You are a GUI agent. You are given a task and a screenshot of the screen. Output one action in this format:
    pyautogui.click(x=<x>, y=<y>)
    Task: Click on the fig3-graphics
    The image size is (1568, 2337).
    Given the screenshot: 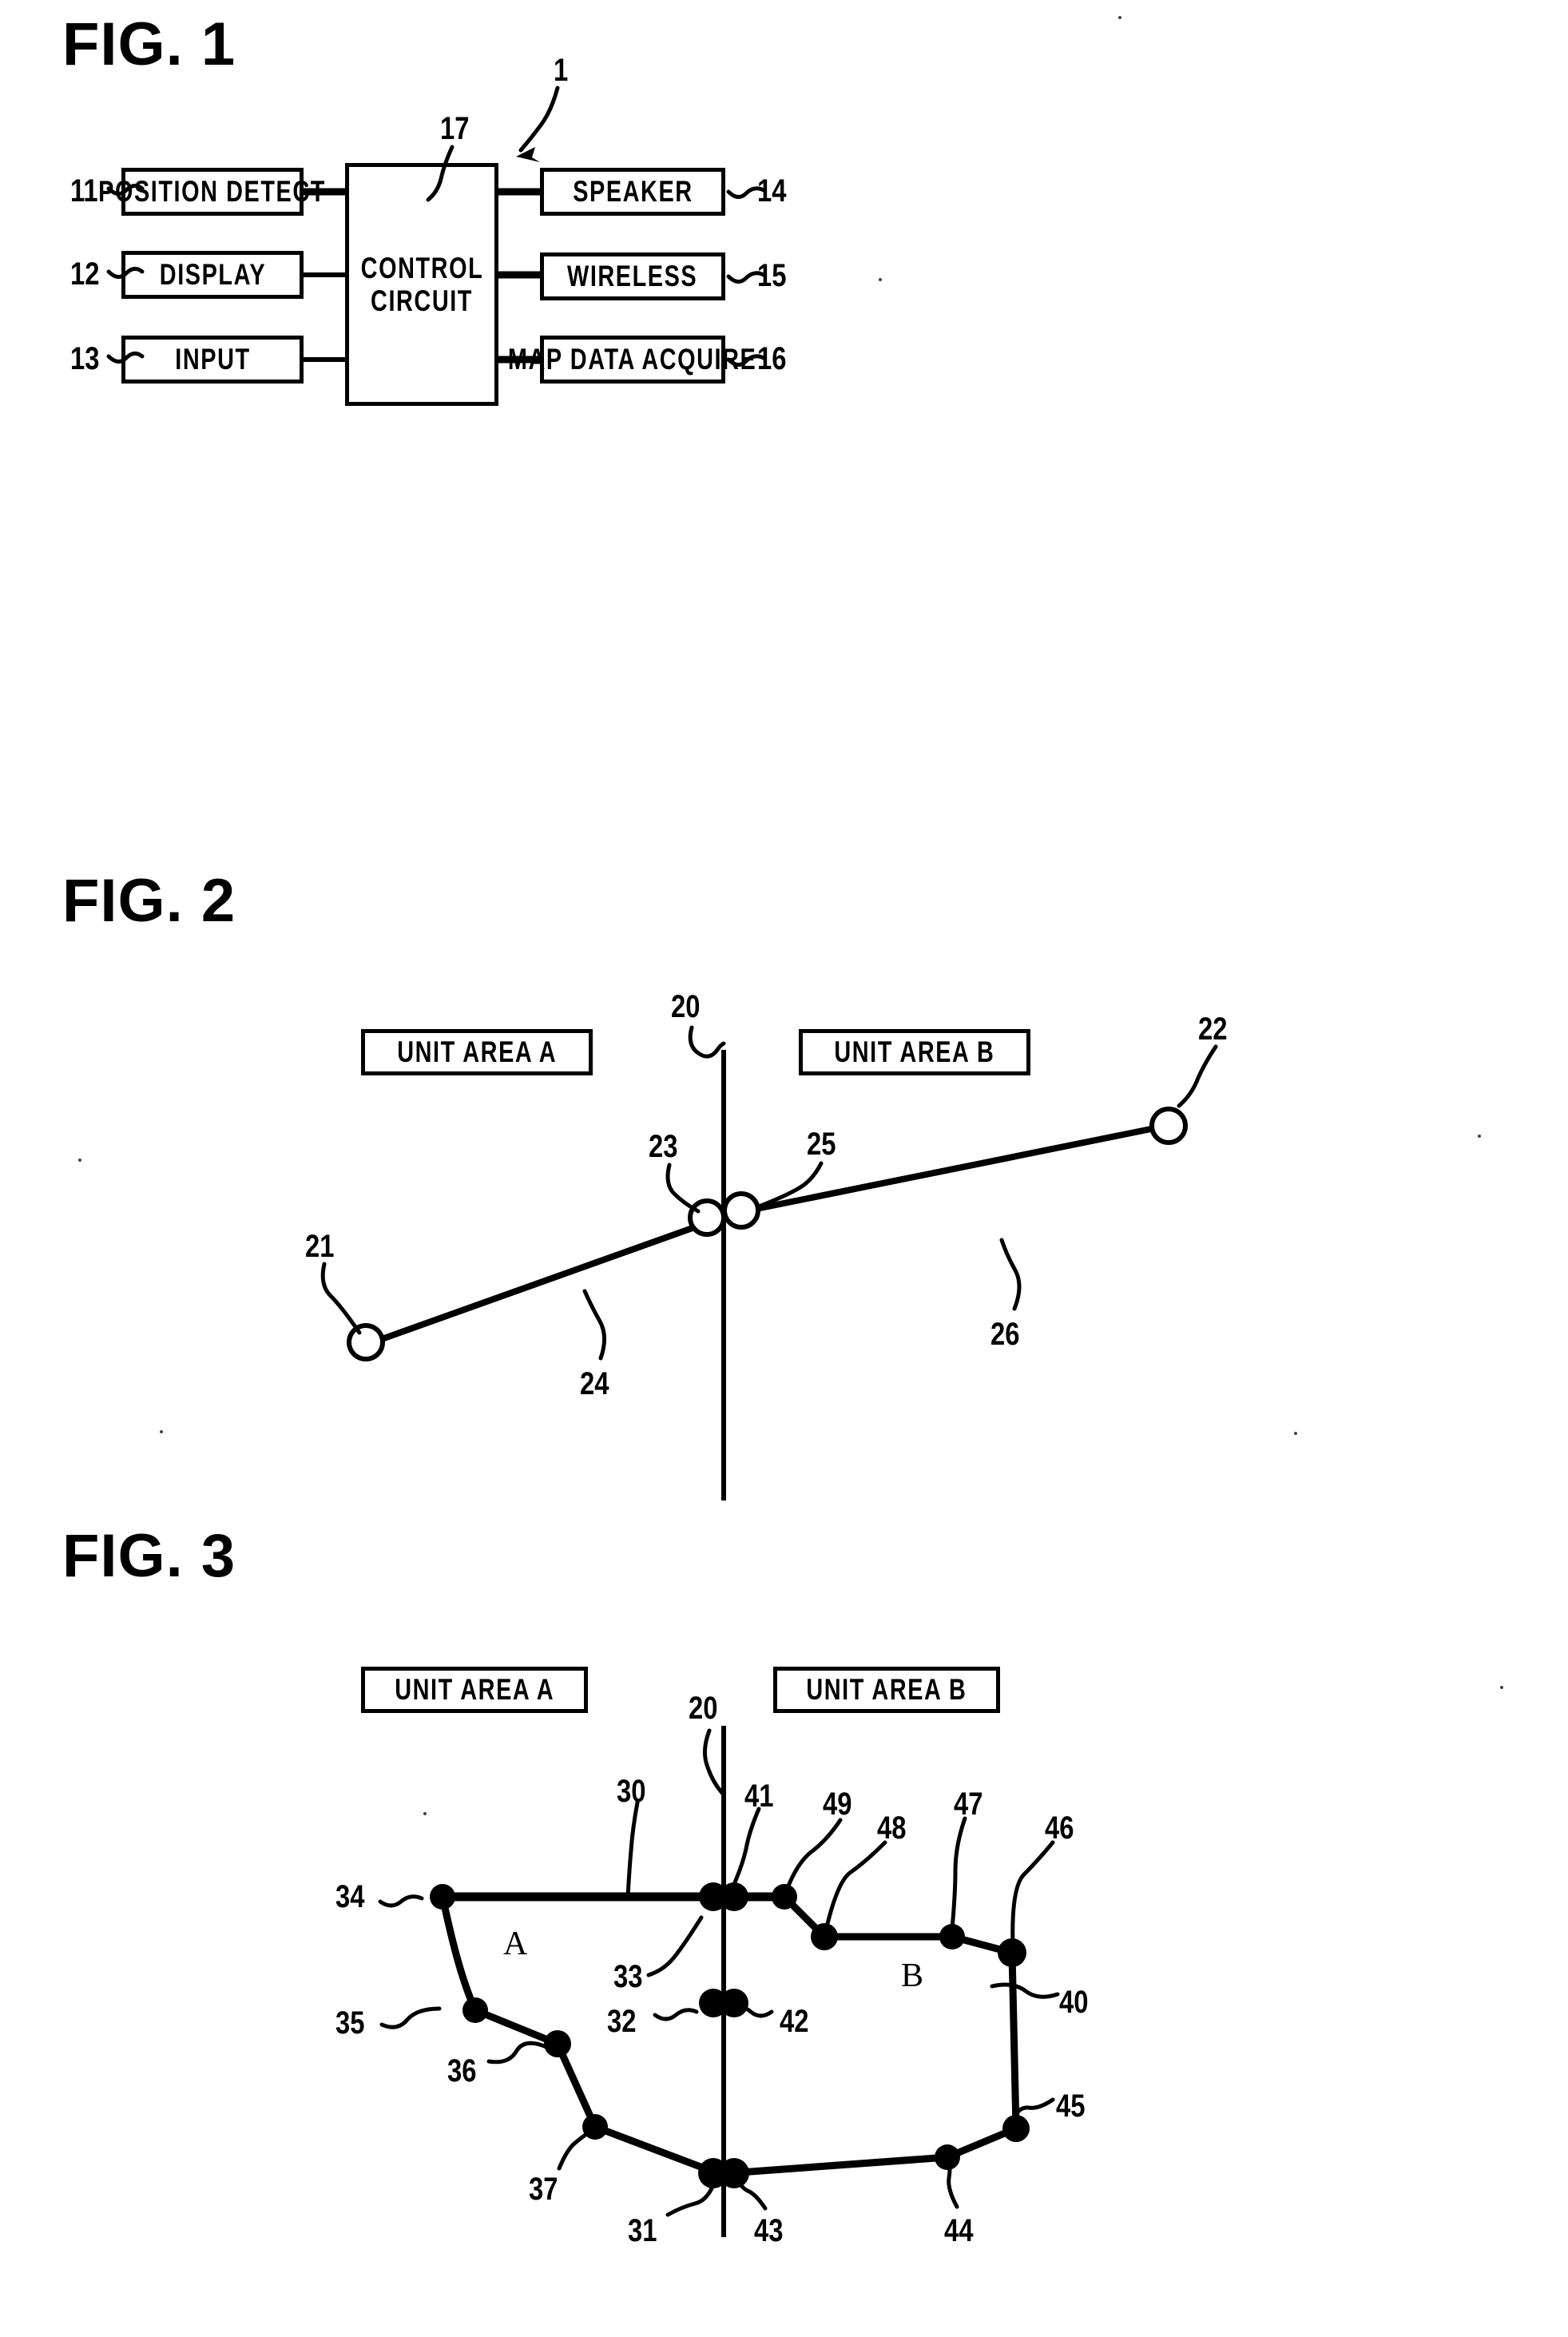 What is the action you would take?
    pyautogui.click(x=719, y=1982)
    